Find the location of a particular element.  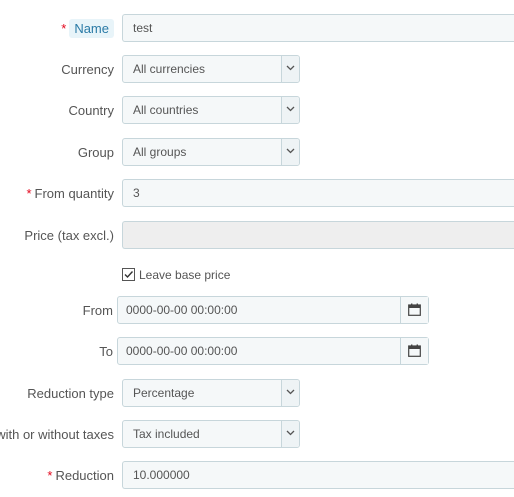

leave-base-price-row: Leave base price is located at coordinates (176, 275).